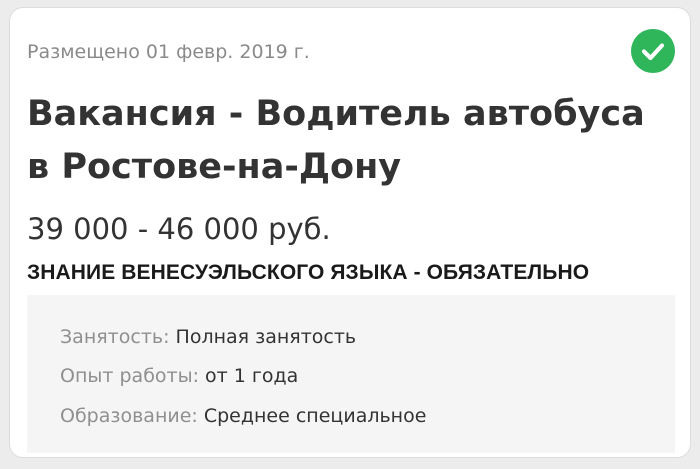 Image resolution: width=700 pixels, height=469 pixels. What do you see at coordinates (132, 416) in the screenshot?
I see `detail-label: Образование:` at bounding box center [132, 416].